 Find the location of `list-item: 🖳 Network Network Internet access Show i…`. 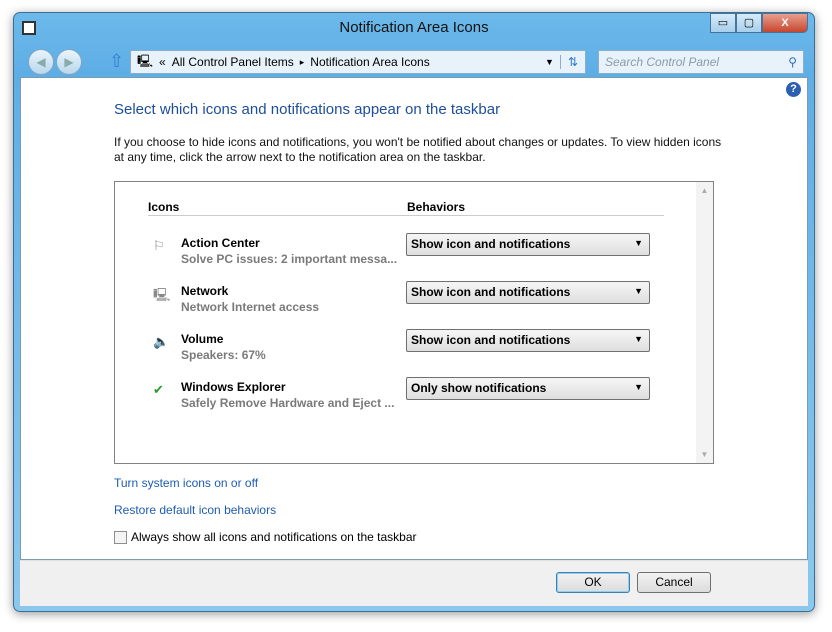

list-item: 🖳 Network Network Internet access Show i… is located at coordinates (418, 302).